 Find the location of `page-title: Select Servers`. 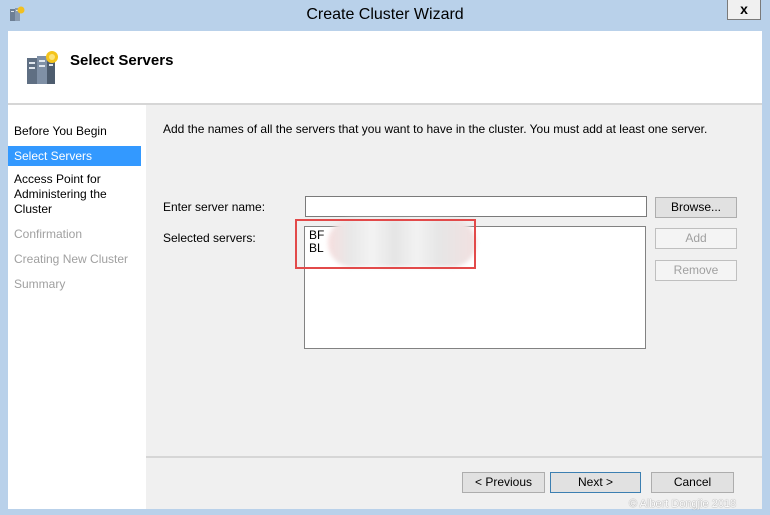

page-title: Select Servers is located at coordinates (122, 60).